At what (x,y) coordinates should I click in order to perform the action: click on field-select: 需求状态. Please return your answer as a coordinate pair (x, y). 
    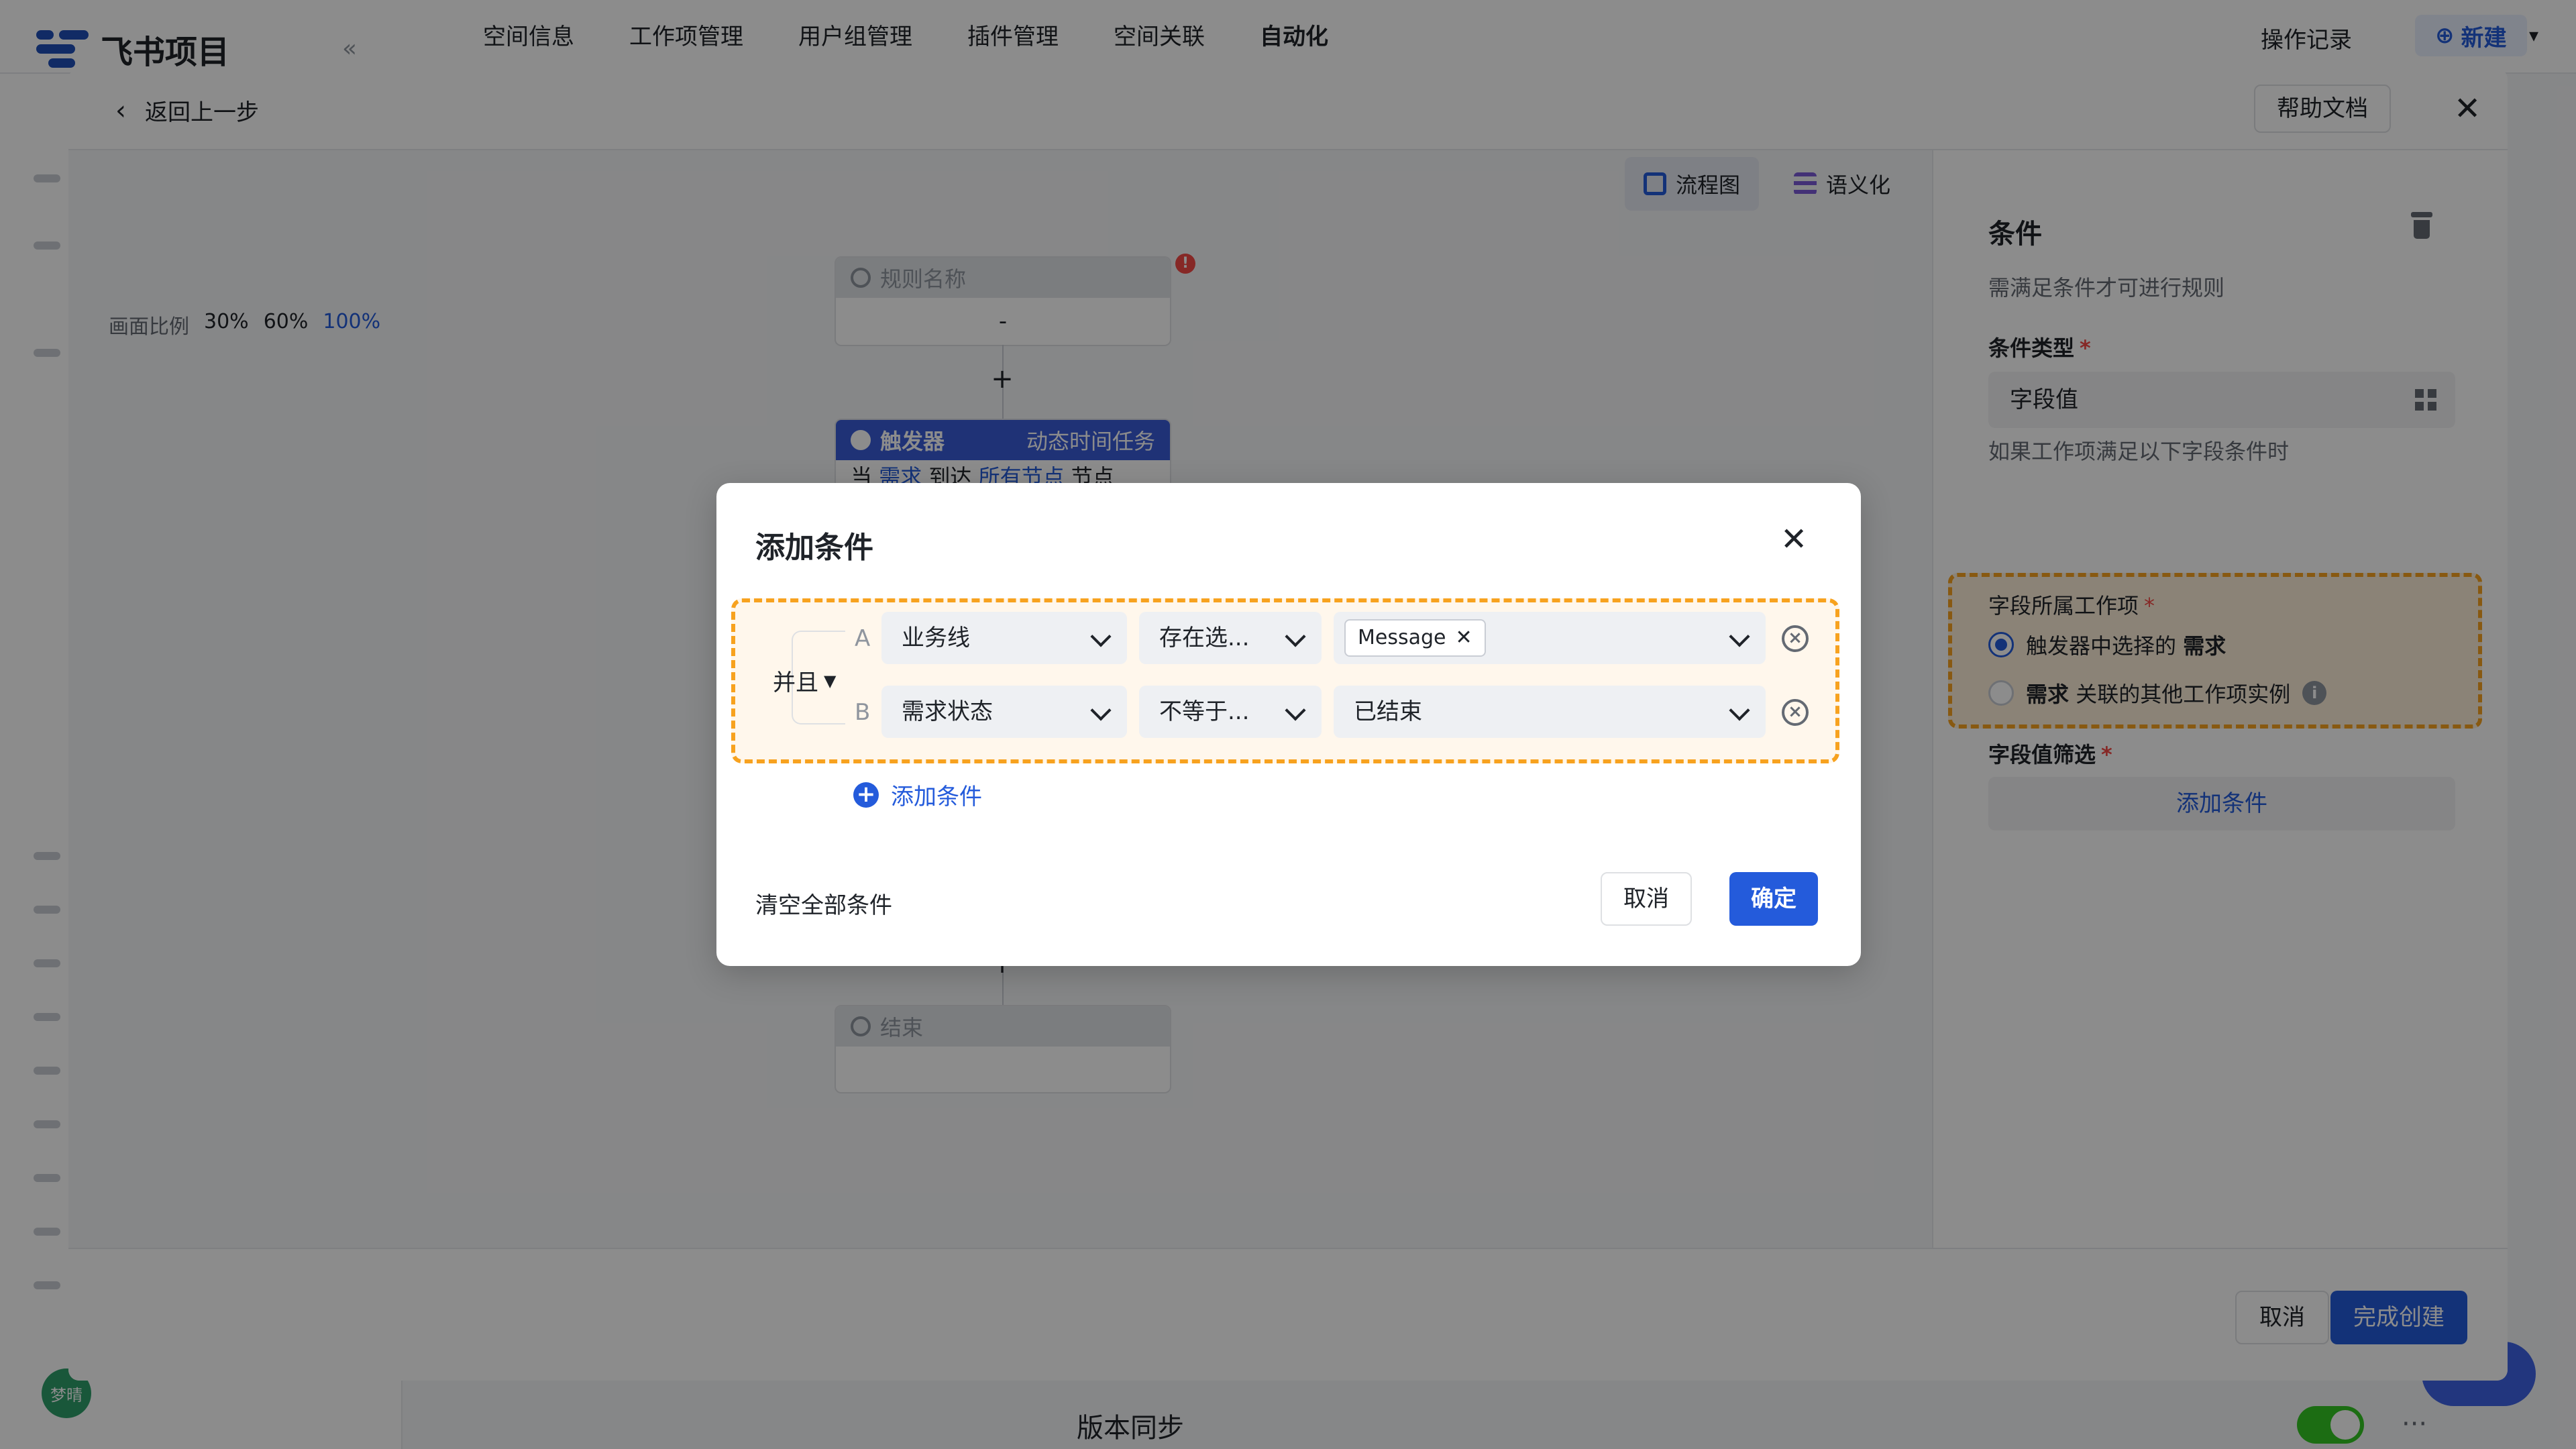
    Looking at the image, I should click on (1004, 712).